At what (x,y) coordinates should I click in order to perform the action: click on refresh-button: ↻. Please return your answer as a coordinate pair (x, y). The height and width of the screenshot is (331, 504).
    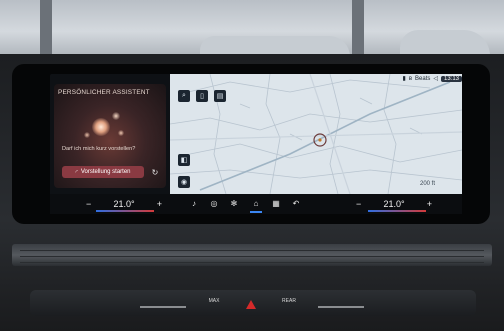
    Looking at the image, I should click on (155, 172).